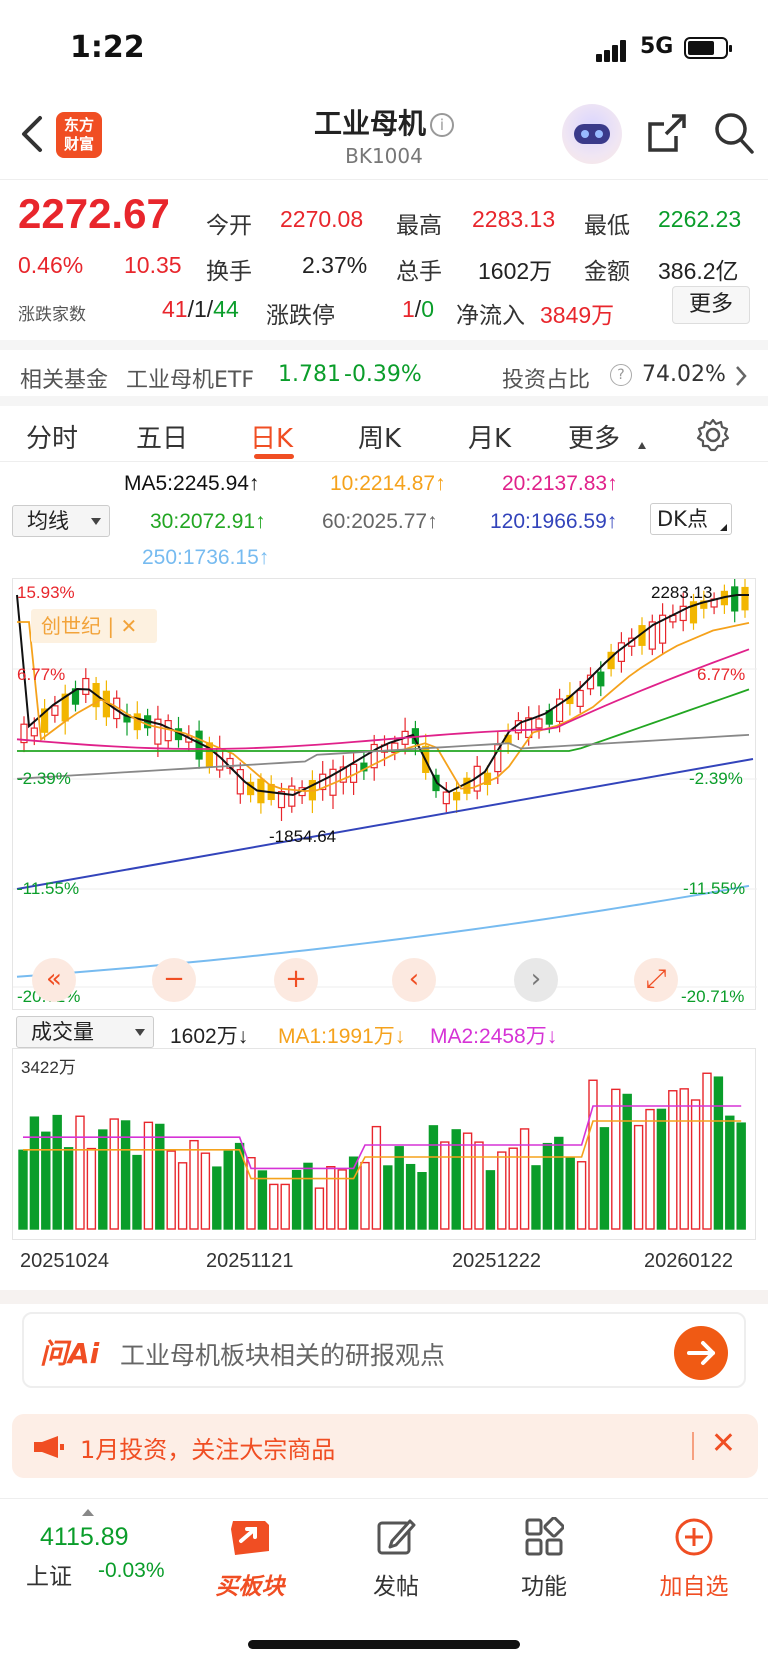 The height and width of the screenshot is (1663, 768). I want to click on nav-functions: 功能, so click(544, 1554).